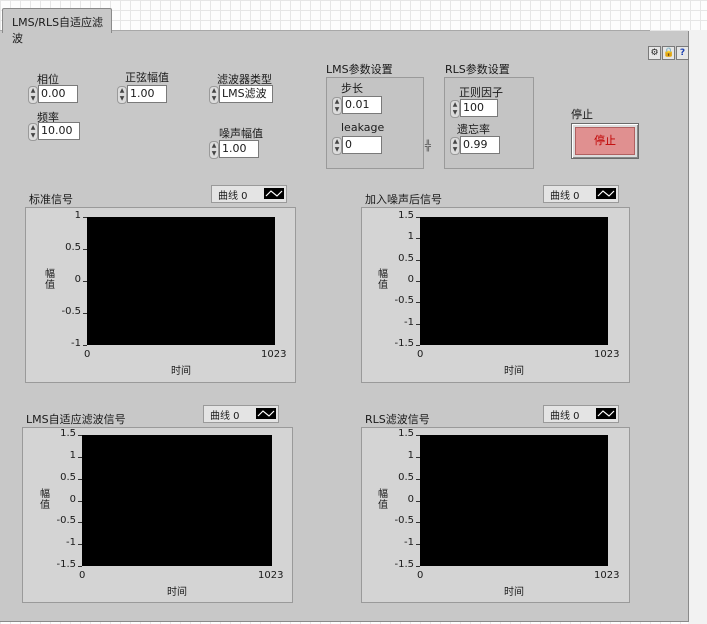 Image resolution: width=707 pixels, height=624 pixels. Describe the element at coordinates (605, 141) in the screenshot. I see `stop-button: 停止` at that location.